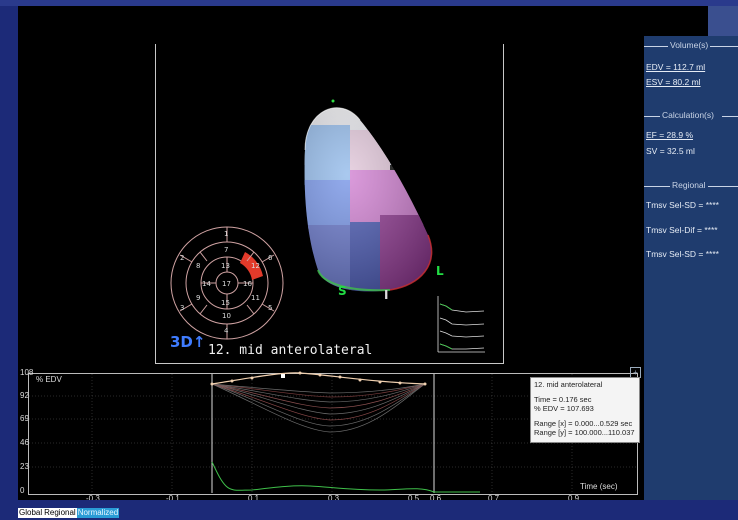  What do you see at coordinates (24, 418) in the screenshot?
I see `y-tick: 69` at bounding box center [24, 418].